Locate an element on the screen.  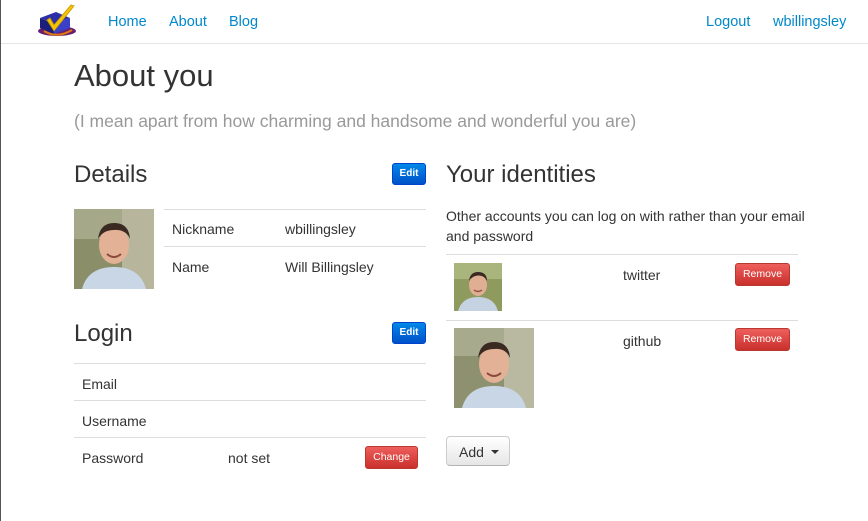
twitter-avatar is located at coordinates (478, 287).